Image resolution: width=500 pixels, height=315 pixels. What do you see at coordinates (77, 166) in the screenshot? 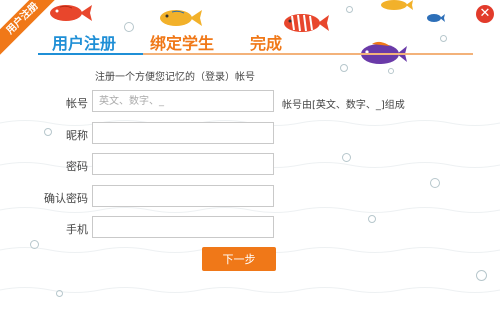
I see `password-label: 密码` at bounding box center [77, 166].